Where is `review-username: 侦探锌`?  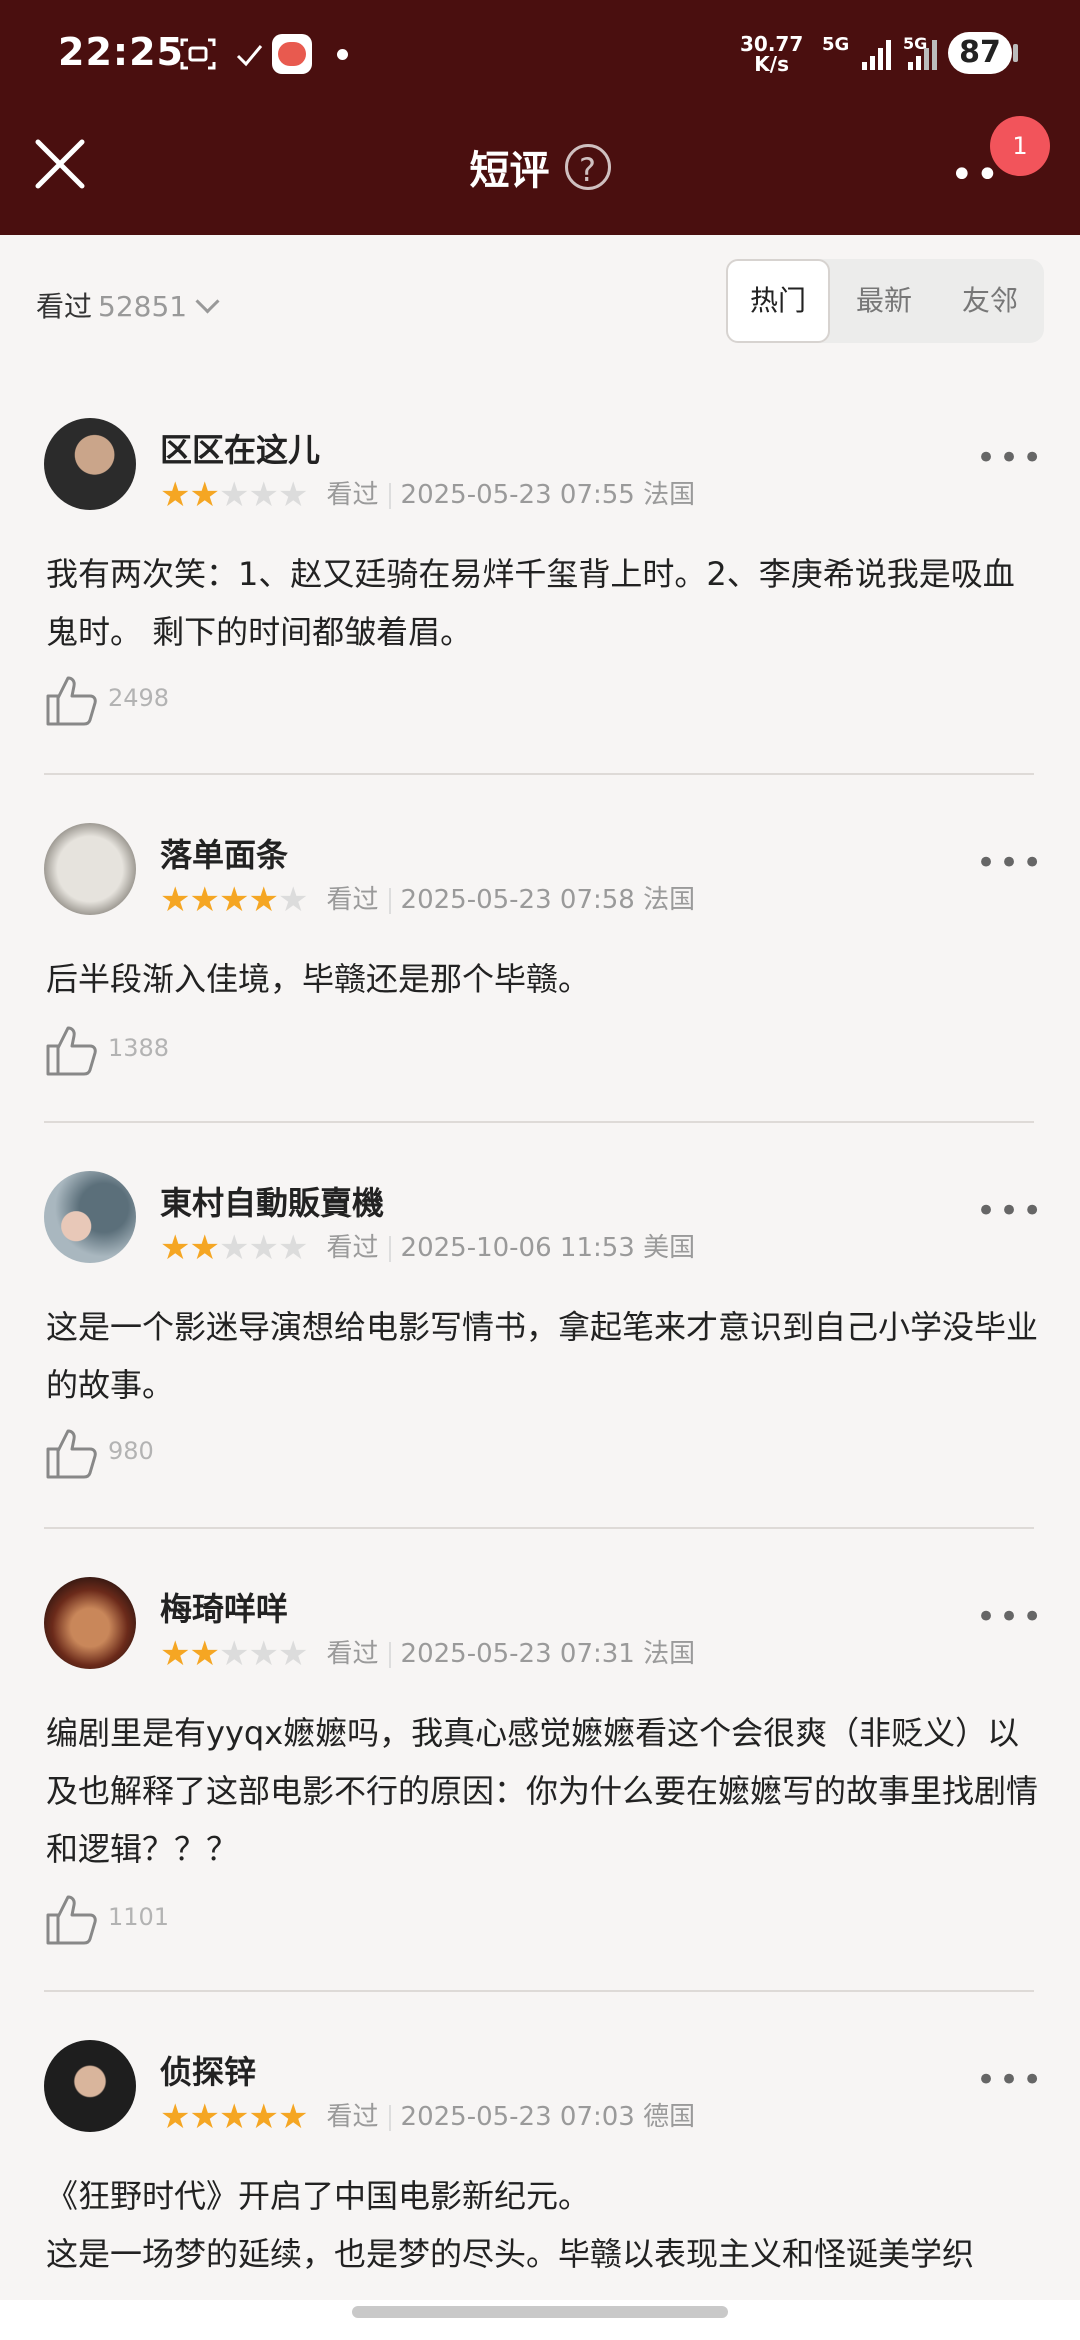 review-username: 侦探锌 is located at coordinates (208, 2070).